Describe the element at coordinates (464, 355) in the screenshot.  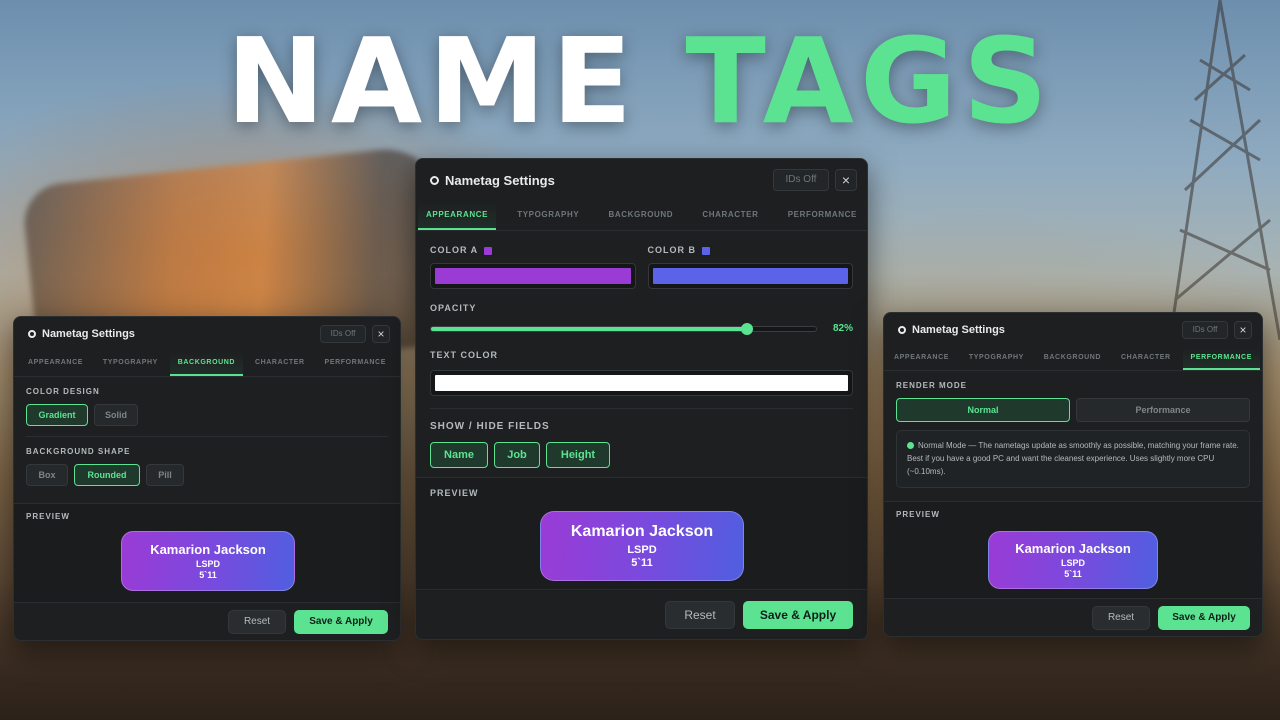
I see `text-color-label: TEXT COLOR` at that location.